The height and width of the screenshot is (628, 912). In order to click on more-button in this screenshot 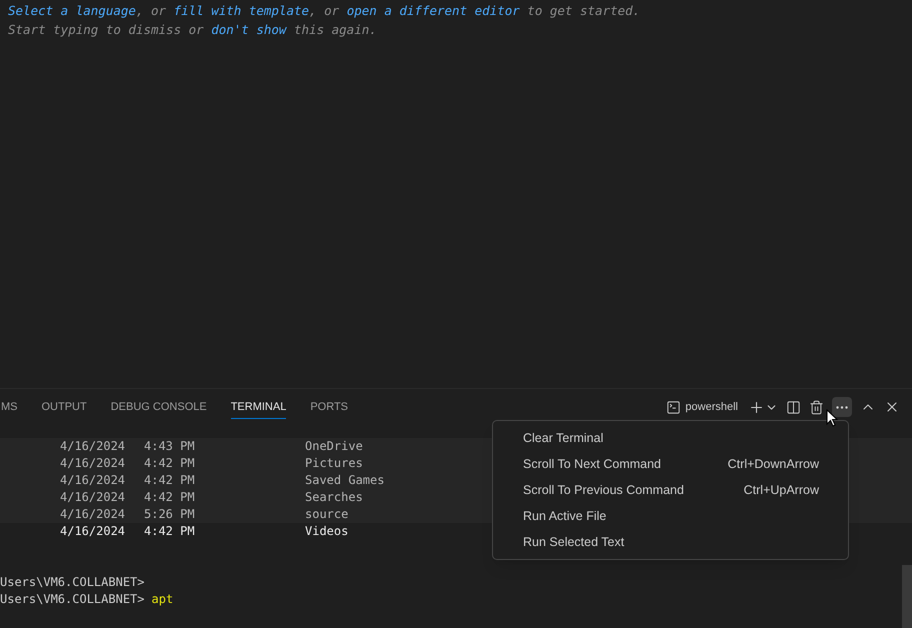, I will do `click(842, 407)`.